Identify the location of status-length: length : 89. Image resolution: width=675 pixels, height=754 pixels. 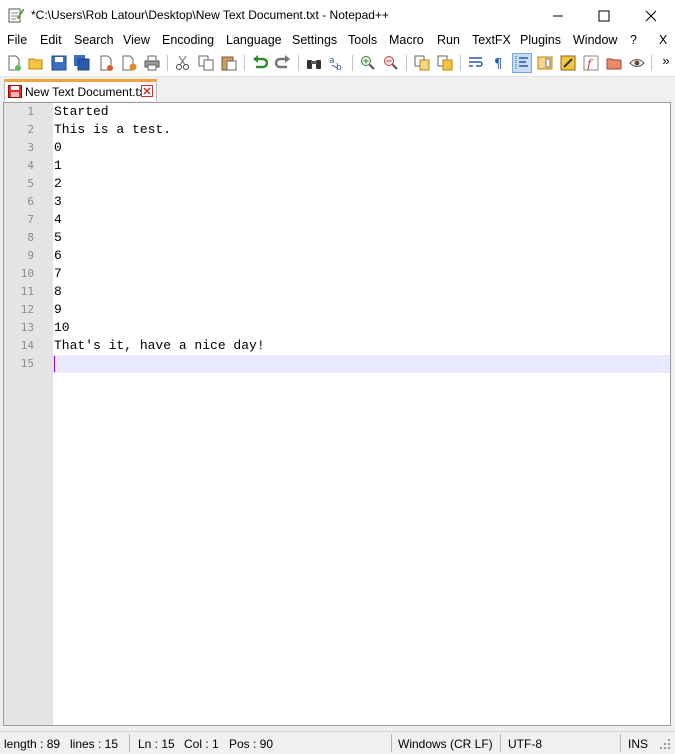
(32, 744).